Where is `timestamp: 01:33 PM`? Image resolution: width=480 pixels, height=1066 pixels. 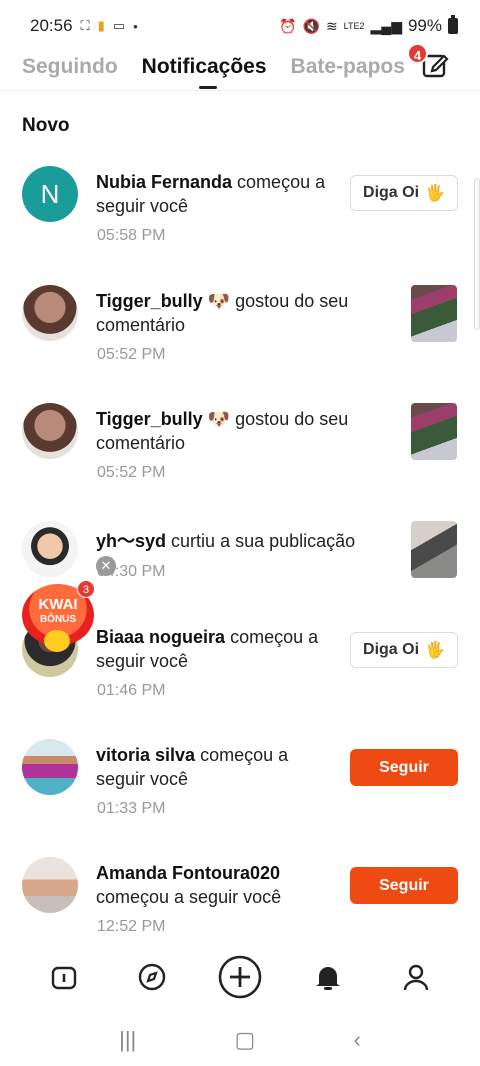 timestamp: 01:33 PM is located at coordinates (131, 808).